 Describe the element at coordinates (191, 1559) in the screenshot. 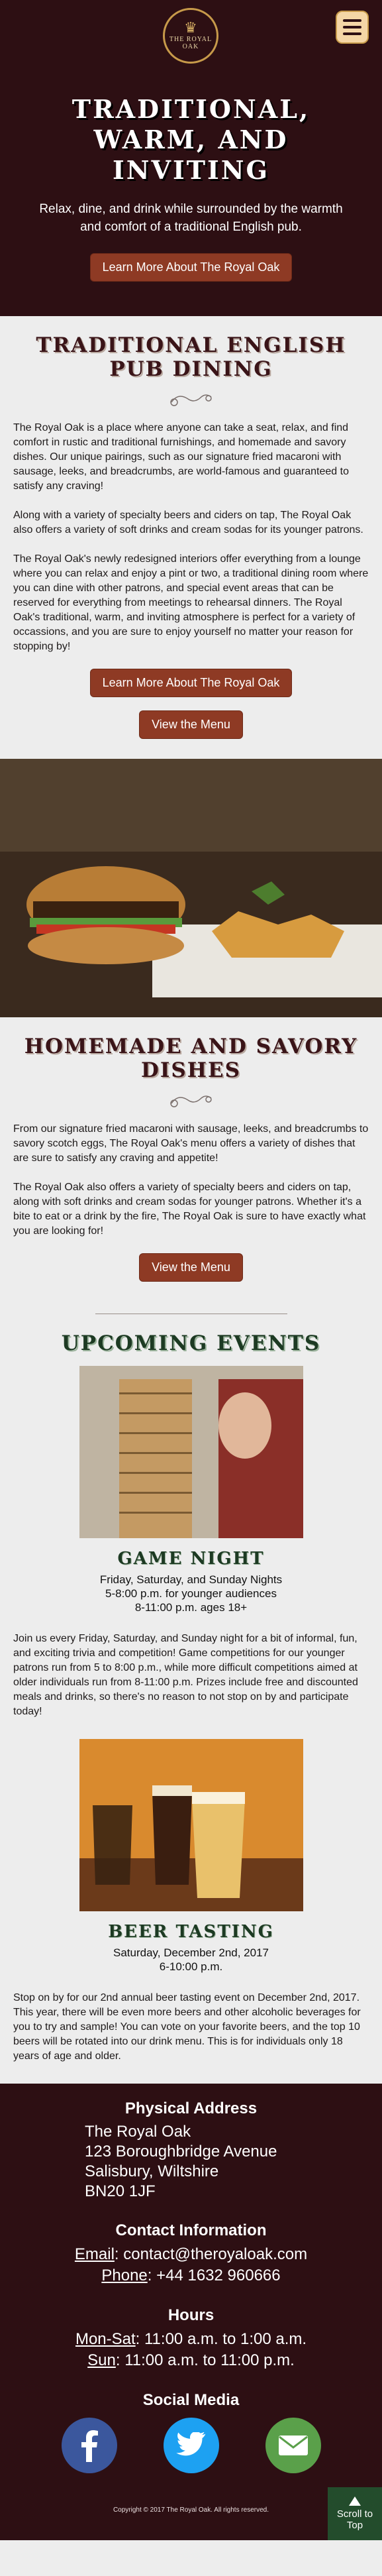

I see `event-title: Game Night` at that location.